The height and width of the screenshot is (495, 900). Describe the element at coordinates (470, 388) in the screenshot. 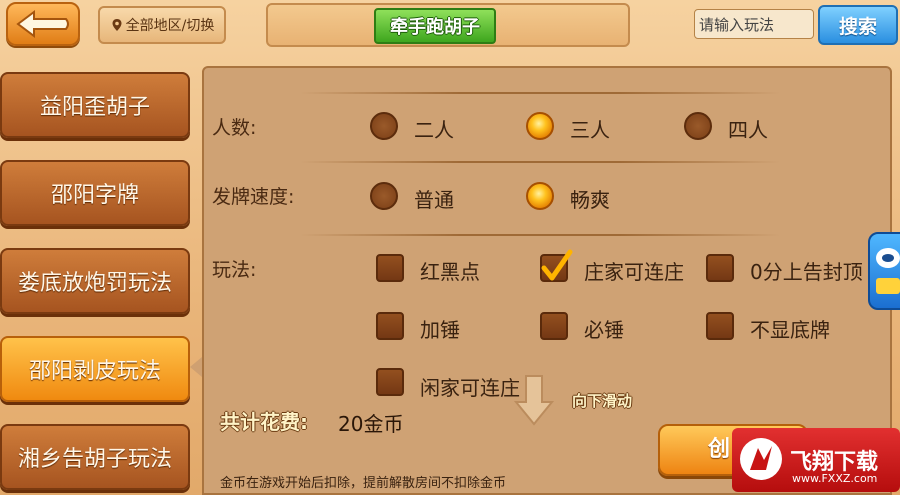

I see `rule-idle-continue: 闲家可连庄` at that location.